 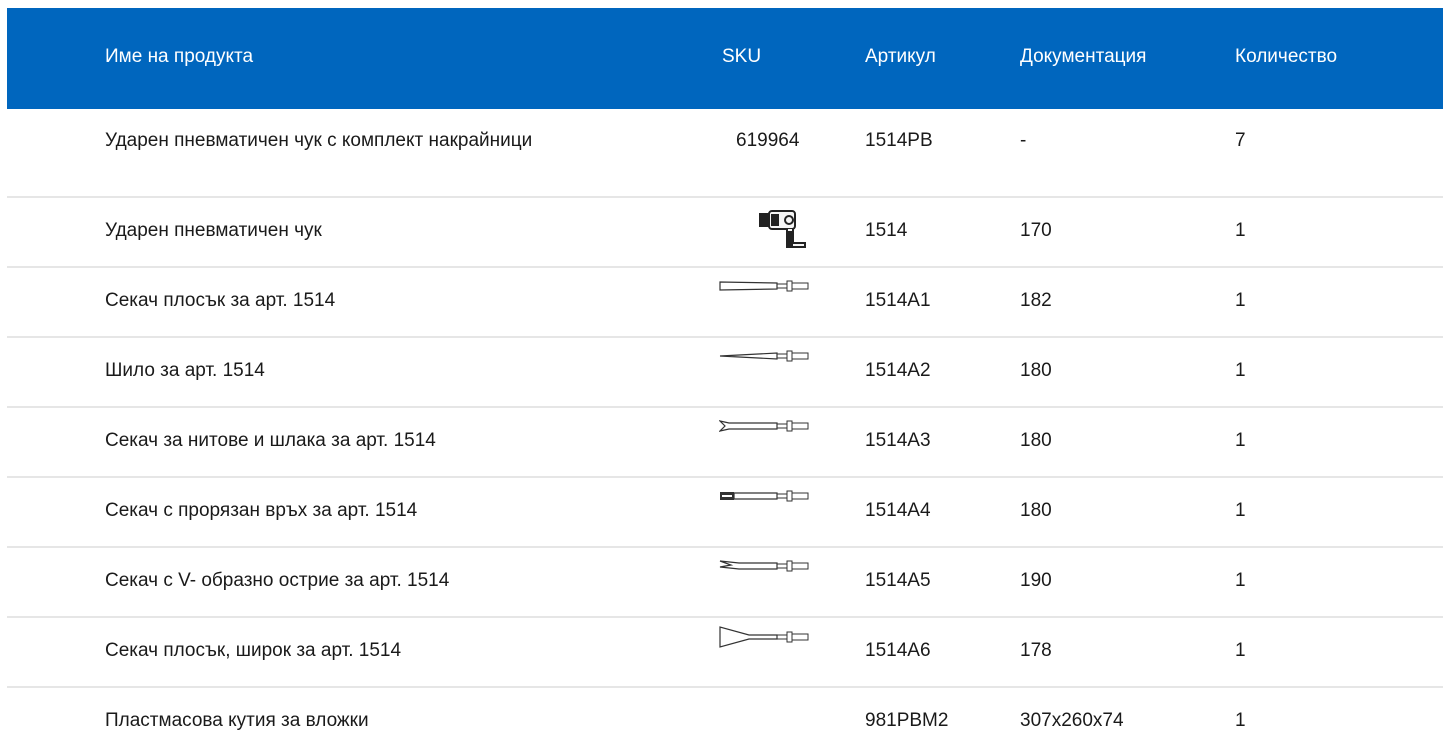 I want to click on product-article: 1514A4, so click(x=898, y=510).